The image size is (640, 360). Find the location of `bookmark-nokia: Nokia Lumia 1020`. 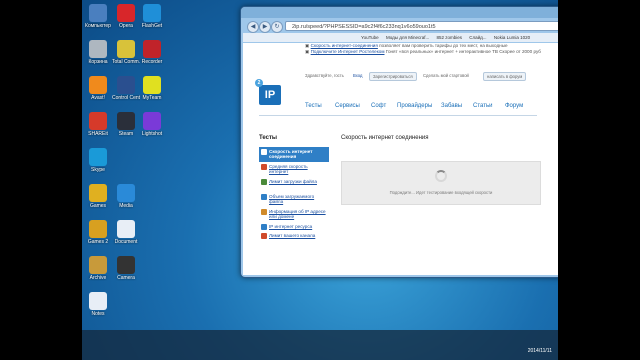

bookmark-nokia: Nokia Lumia 1020 is located at coordinates (512, 37).